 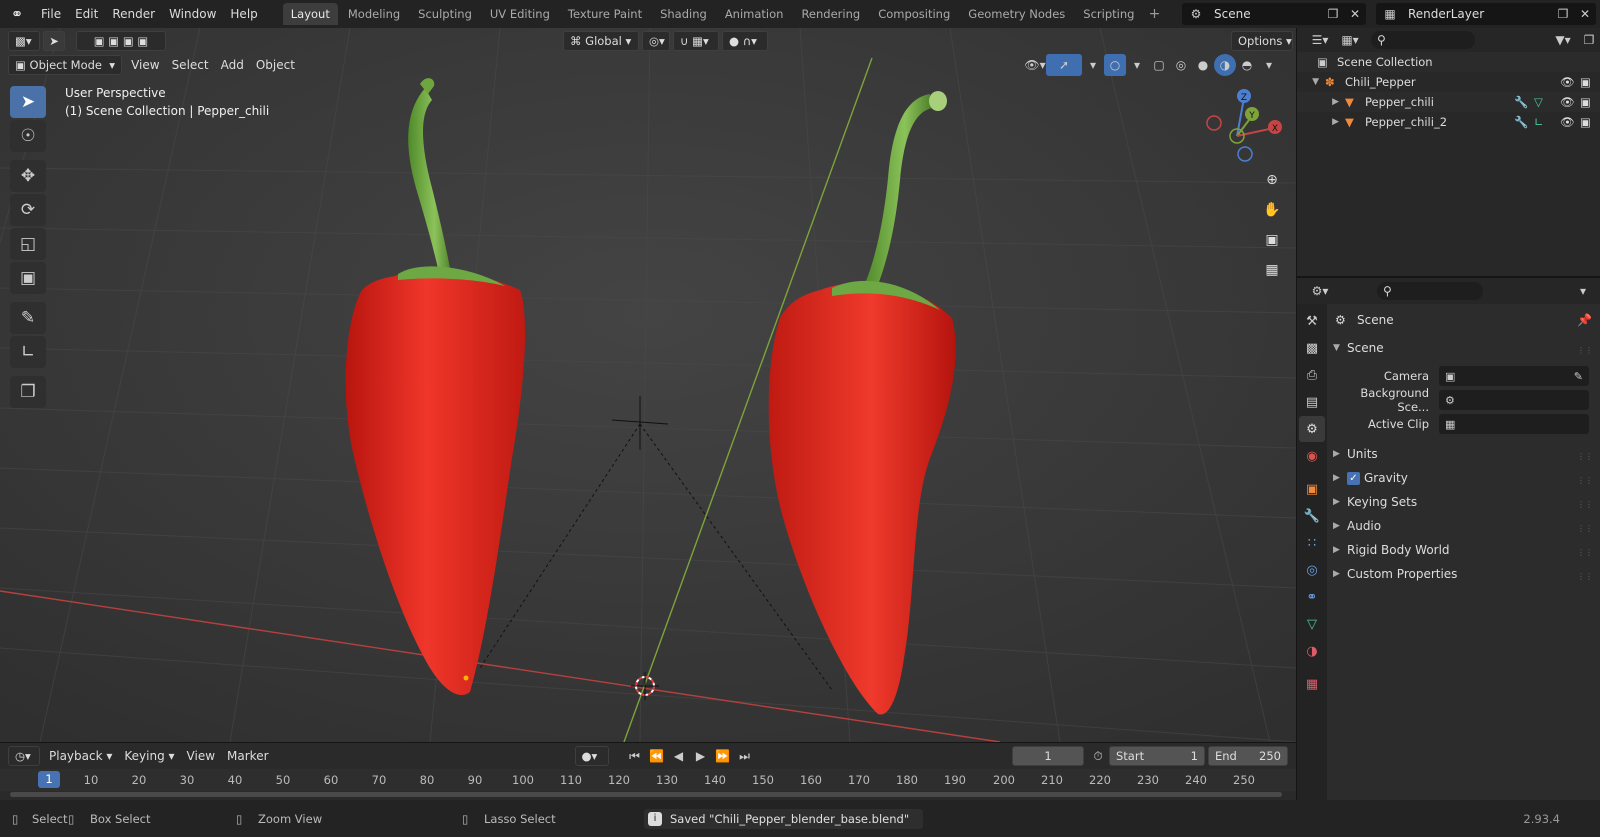 What do you see at coordinates (1320, 291) in the screenshot?
I see `properties-editor-type-icon: ⚙▾` at bounding box center [1320, 291].